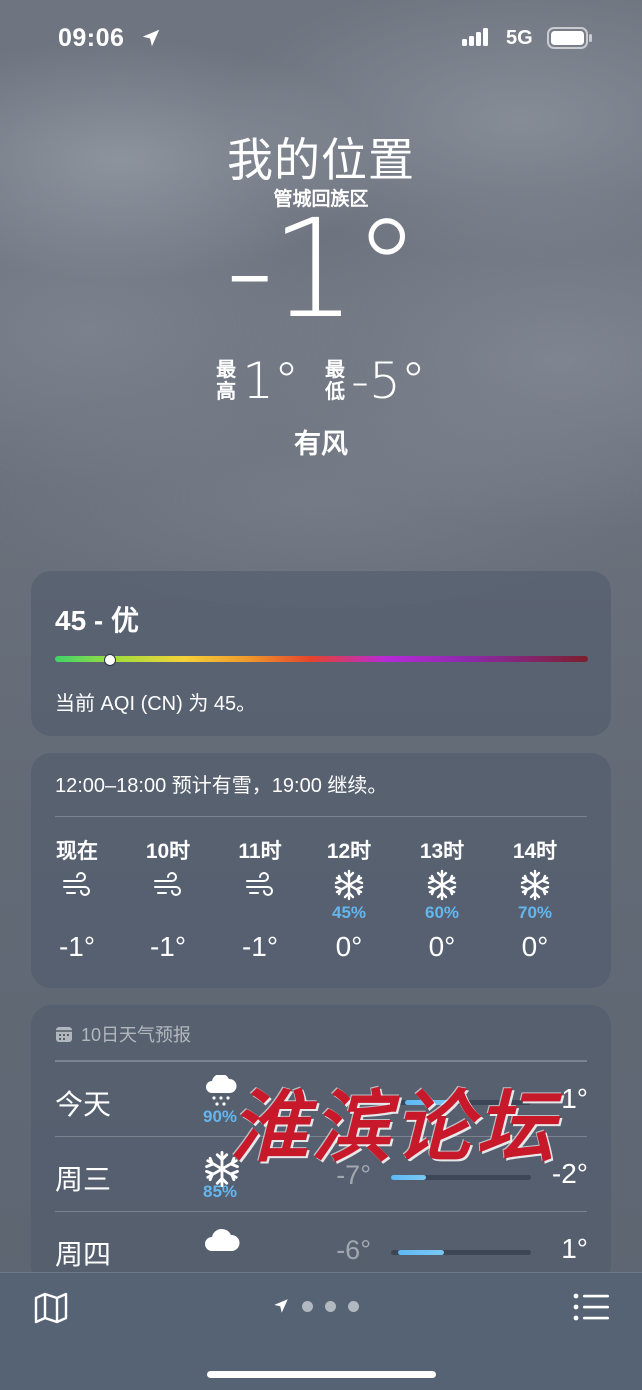 Image resolution: width=642 pixels, height=1390 pixels. Describe the element at coordinates (136, 1035) in the screenshot. I see `daily-header-label: 10日天气预报` at that location.